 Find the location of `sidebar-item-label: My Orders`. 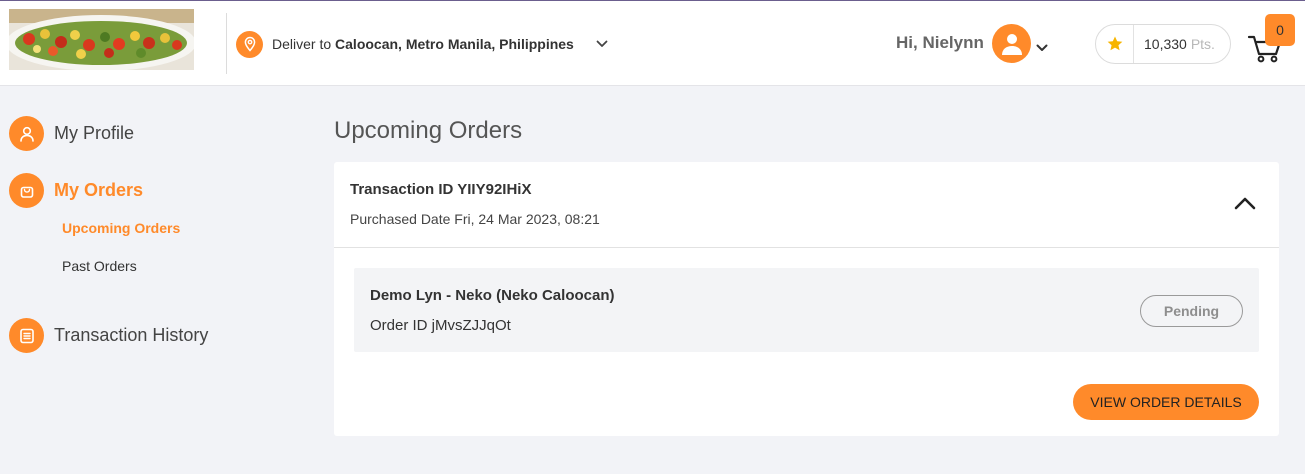

sidebar-item-label: My Orders is located at coordinates (99, 190).